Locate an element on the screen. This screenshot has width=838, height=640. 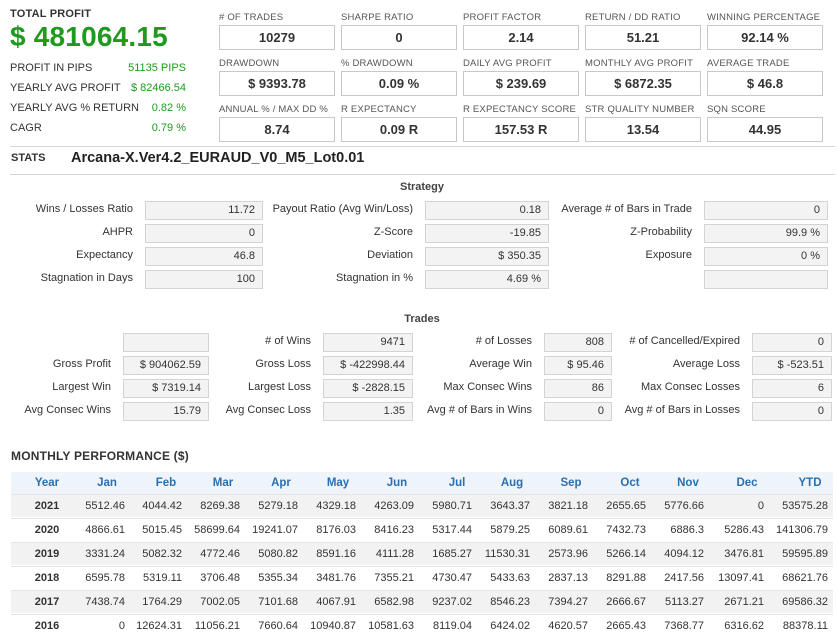
metric-value: $ 6872.35 is located at coordinates (643, 83).